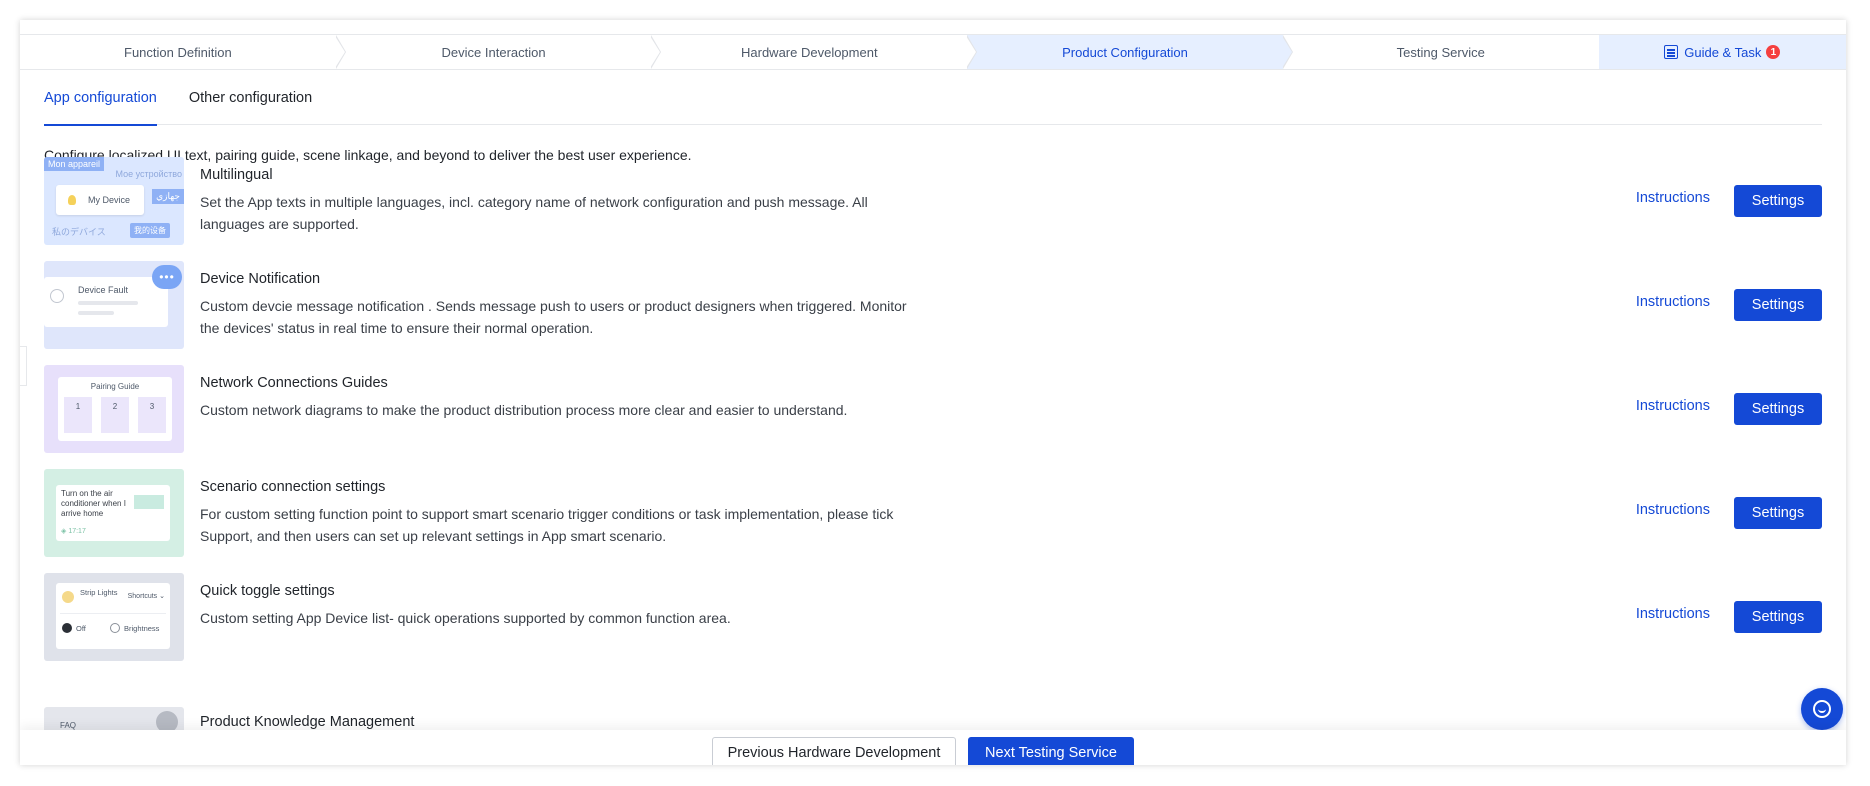  Describe the element at coordinates (74, 164) in the screenshot. I see `illustration-text: Mon appareil` at that location.